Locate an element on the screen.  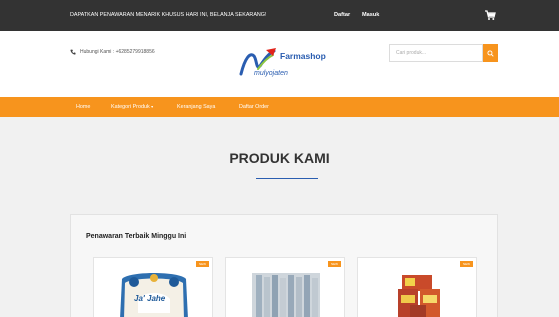
cart-icon is located at coordinates (490, 15).